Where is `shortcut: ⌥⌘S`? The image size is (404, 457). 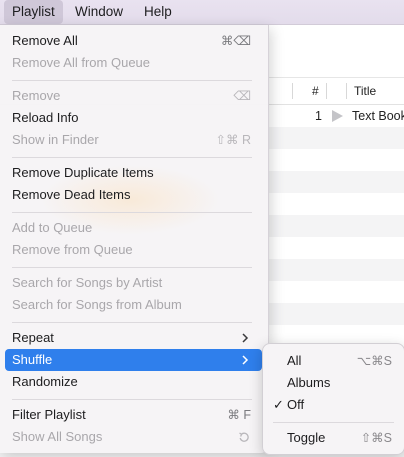 shortcut: ⌥⌘S is located at coordinates (374, 361).